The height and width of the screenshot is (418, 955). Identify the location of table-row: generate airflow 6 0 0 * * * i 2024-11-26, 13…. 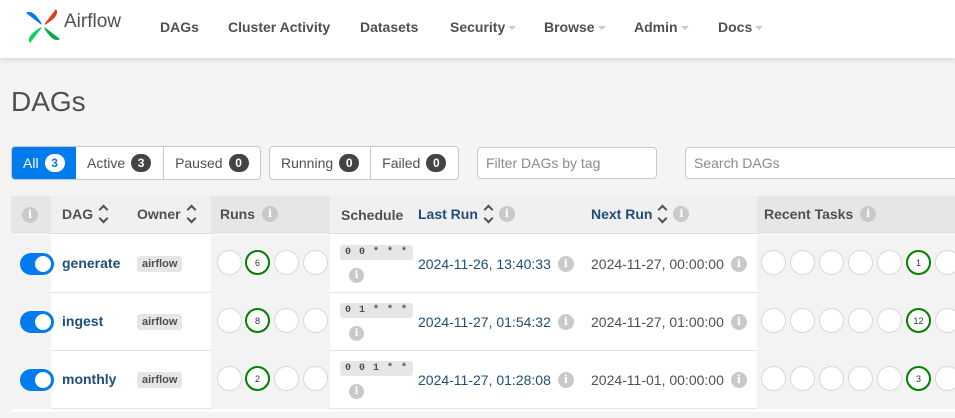
(483, 264).